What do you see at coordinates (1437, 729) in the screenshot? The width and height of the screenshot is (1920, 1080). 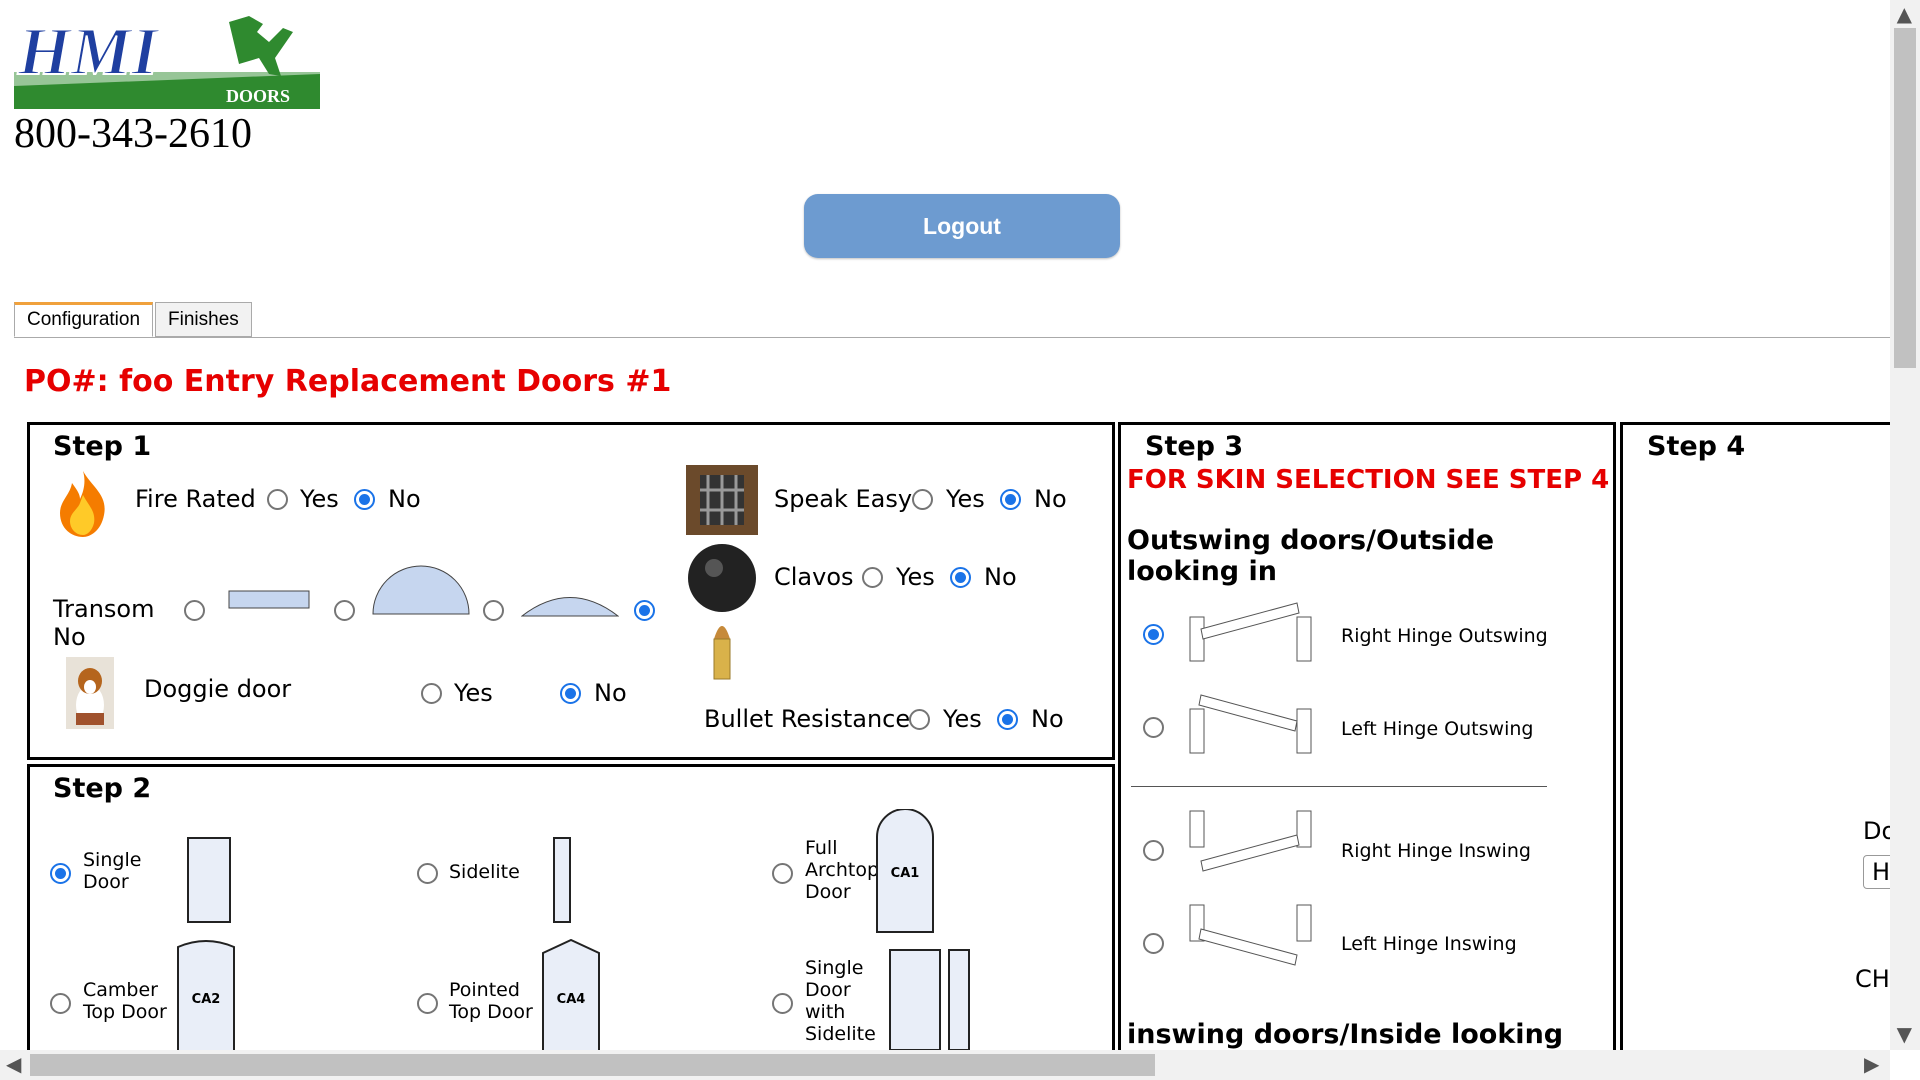 I see `left-hinge-outswing-label: Left Hinge Outswing` at bounding box center [1437, 729].